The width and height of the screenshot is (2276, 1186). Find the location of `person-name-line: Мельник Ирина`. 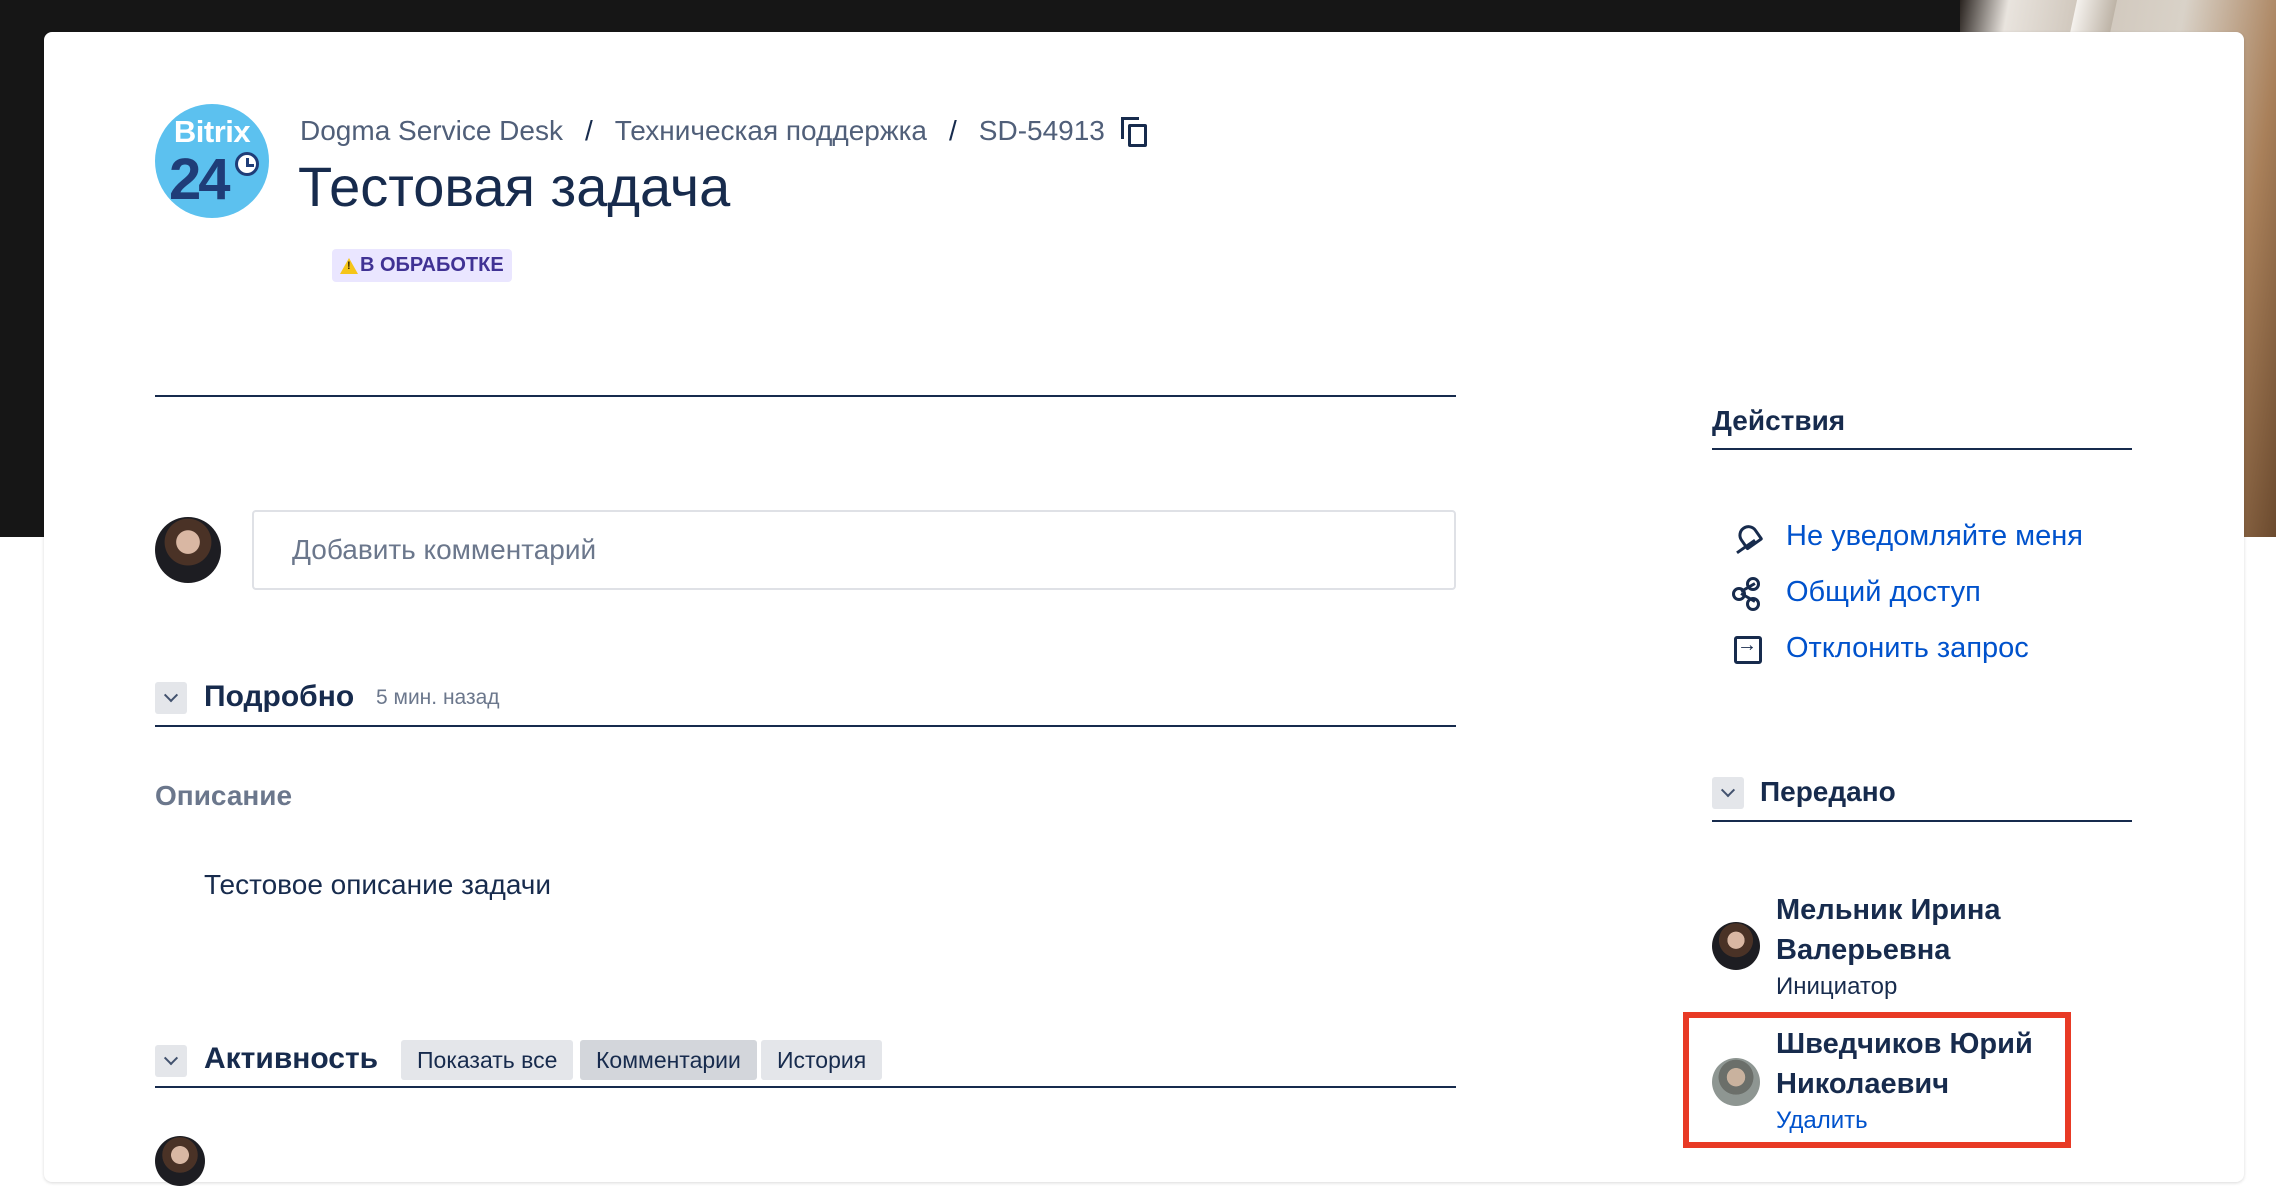

person-name-line: Мельник Ирина is located at coordinates (1888, 910).